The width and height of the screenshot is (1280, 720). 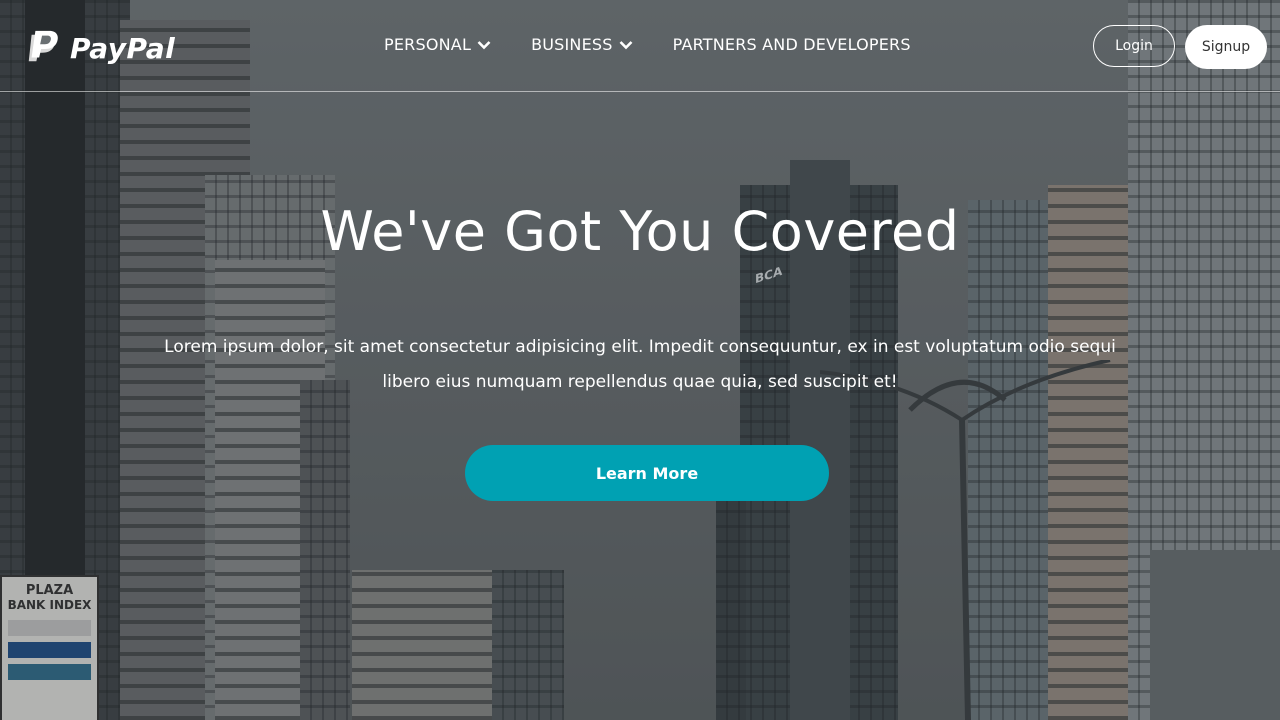 What do you see at coordinates (428, 44) in the screenshot?
I see `nav-item-personal-label: PERSONAL` at bounding box center [428, 44].